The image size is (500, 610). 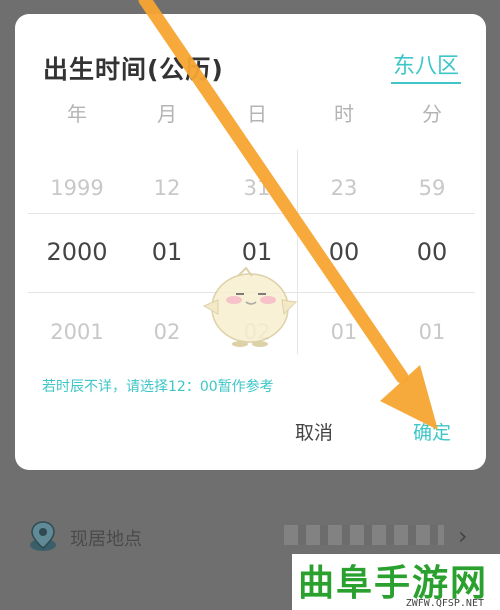 What do you see at coordinates (463, 536) in the screenshot?
I see `chevron-right-icon: ›` at bounding box center [463, 536].